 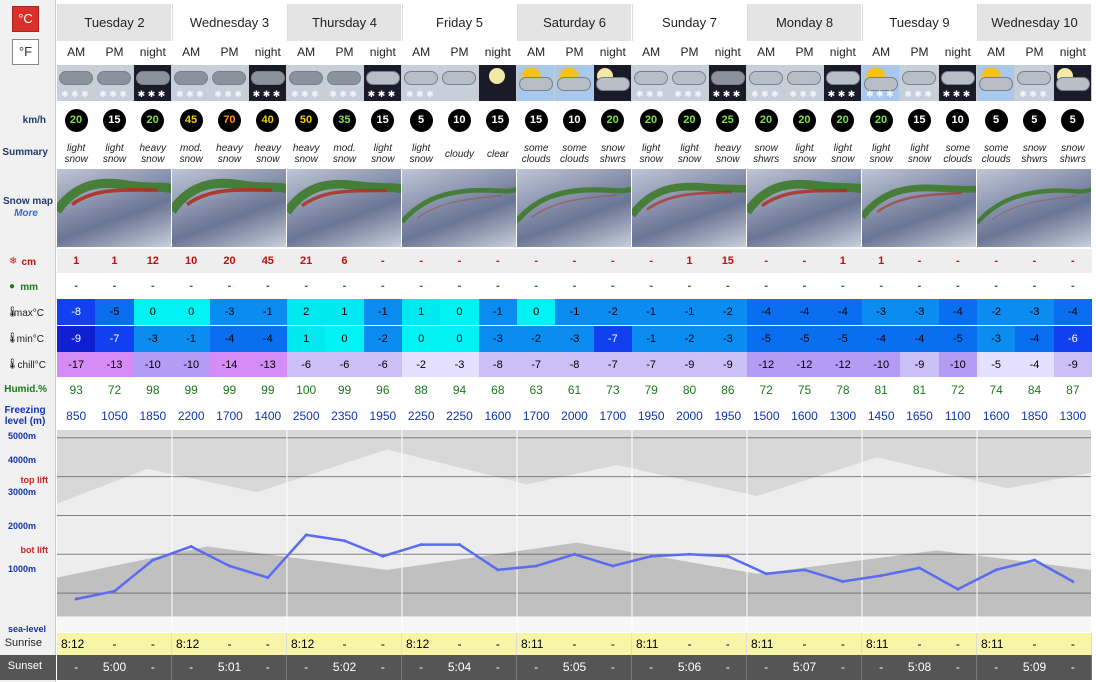 What do you see at coordinates (536, 390) in the screenshot?
I see `humidity-value: 63` at bounding box center [536, 390].